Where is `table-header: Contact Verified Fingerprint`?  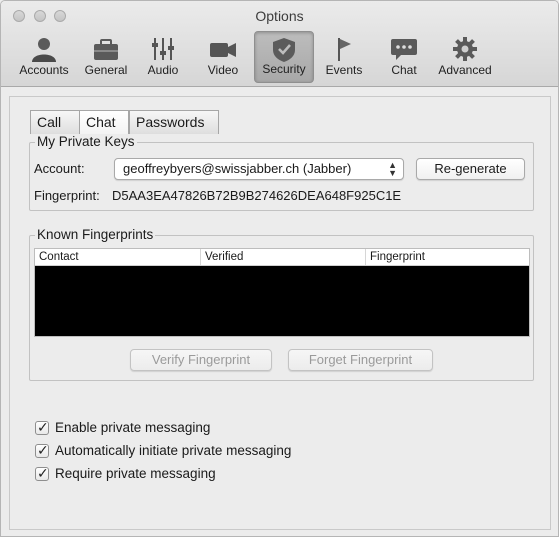 table-header: Contact Verified Fingerprint is located at coordinates (282, 257).